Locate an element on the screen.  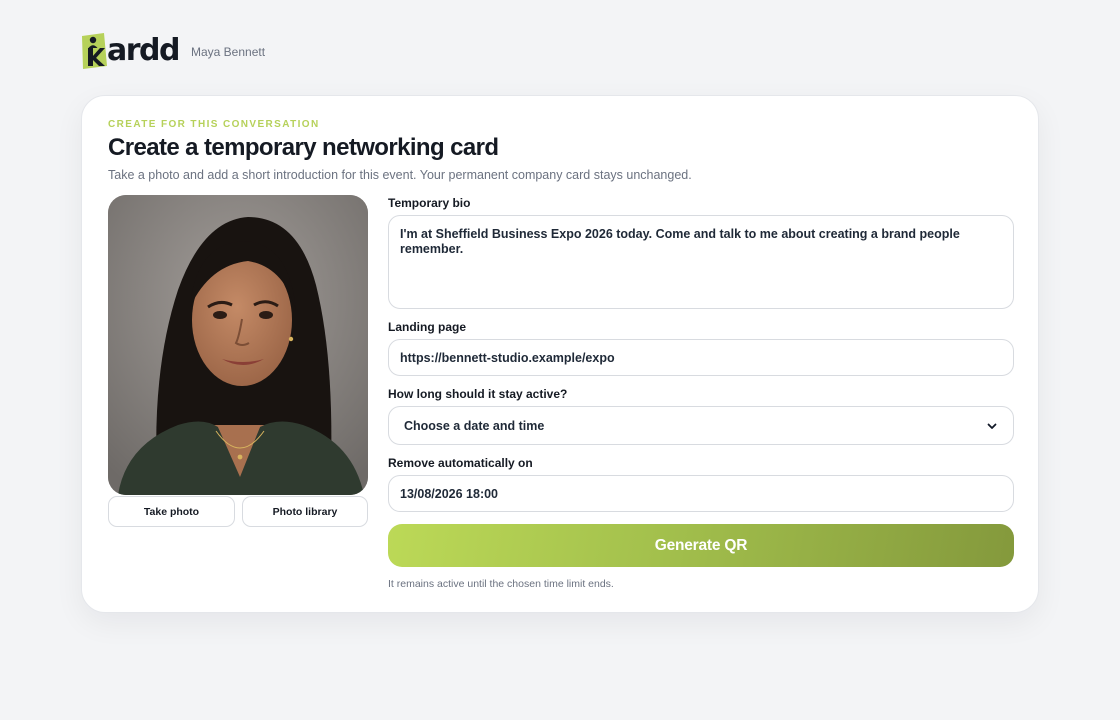
duration-select: Choose a date and time is located at coordinates (701, 425).